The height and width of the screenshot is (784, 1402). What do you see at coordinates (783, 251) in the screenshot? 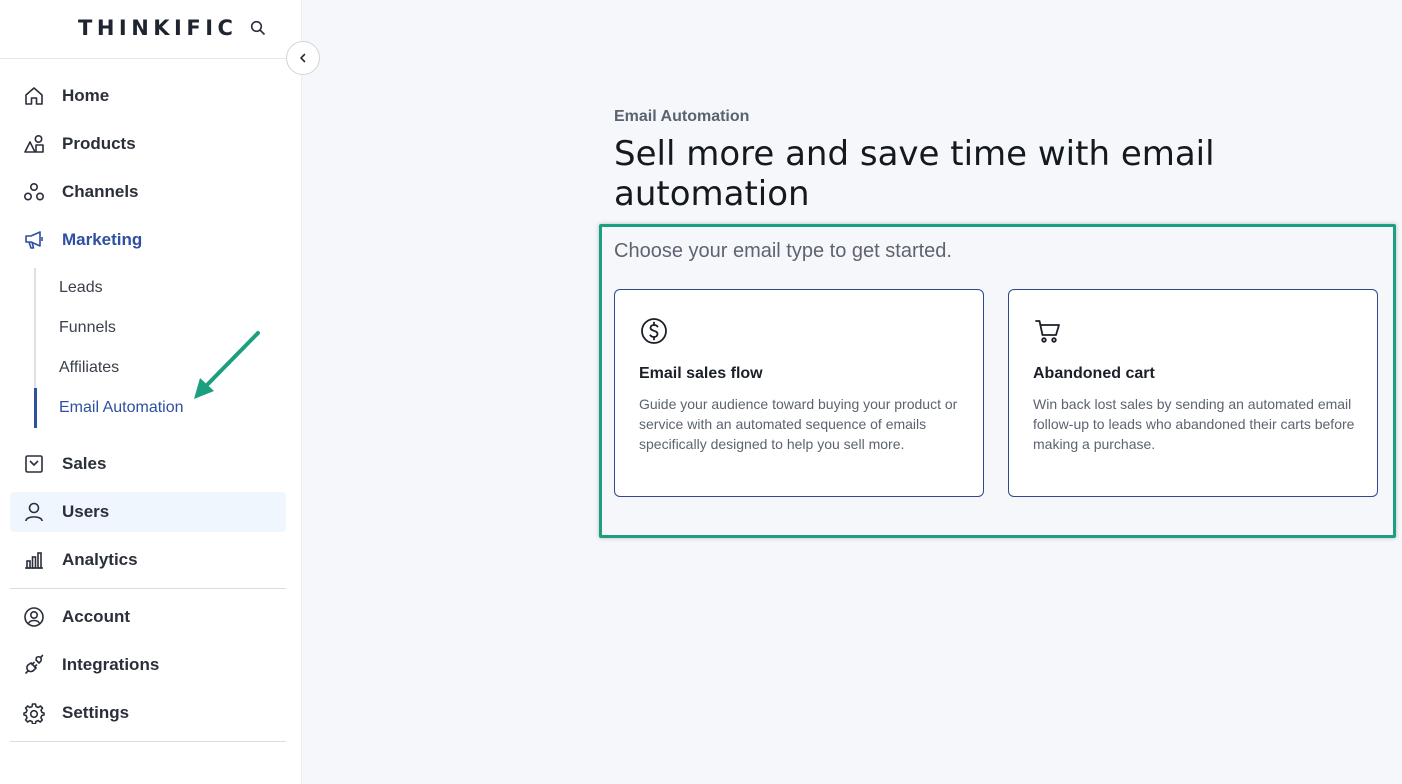
I see `page-subtitle: Choose your email type to get started.` at bounding box center [783, 251].